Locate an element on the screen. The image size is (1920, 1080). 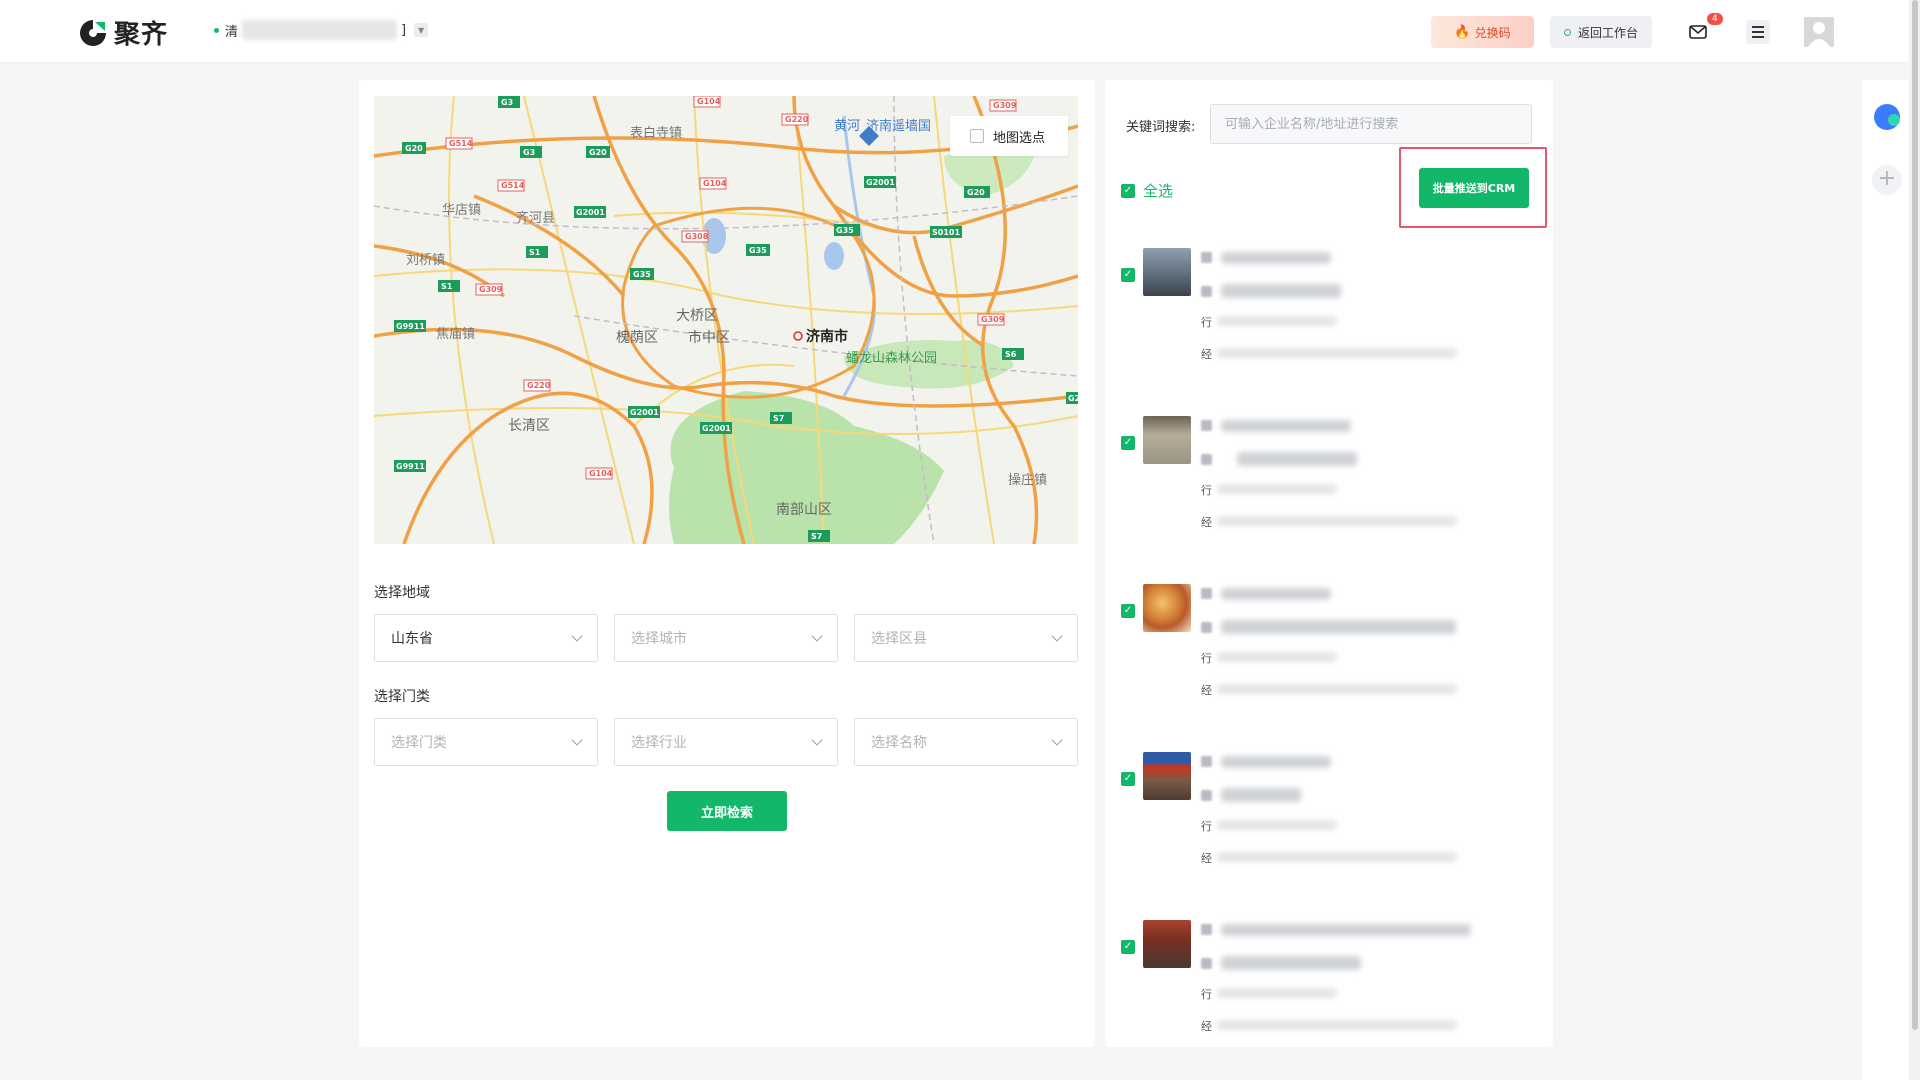
ring-icon is located at coordinates (1567, 32).